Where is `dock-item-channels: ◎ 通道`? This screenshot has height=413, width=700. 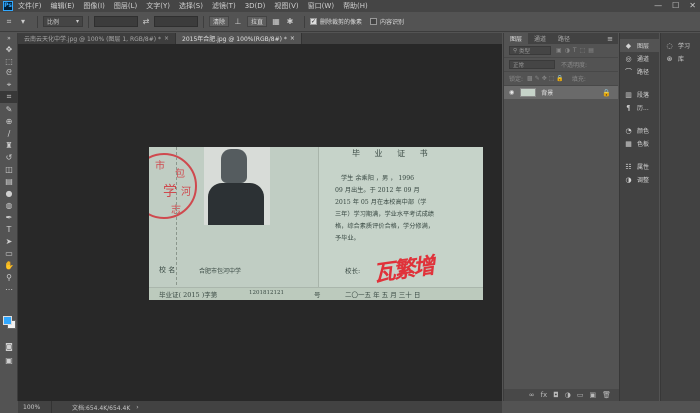 dock-item-channels: ◎ 通道 is located at coordinates (639, 58).